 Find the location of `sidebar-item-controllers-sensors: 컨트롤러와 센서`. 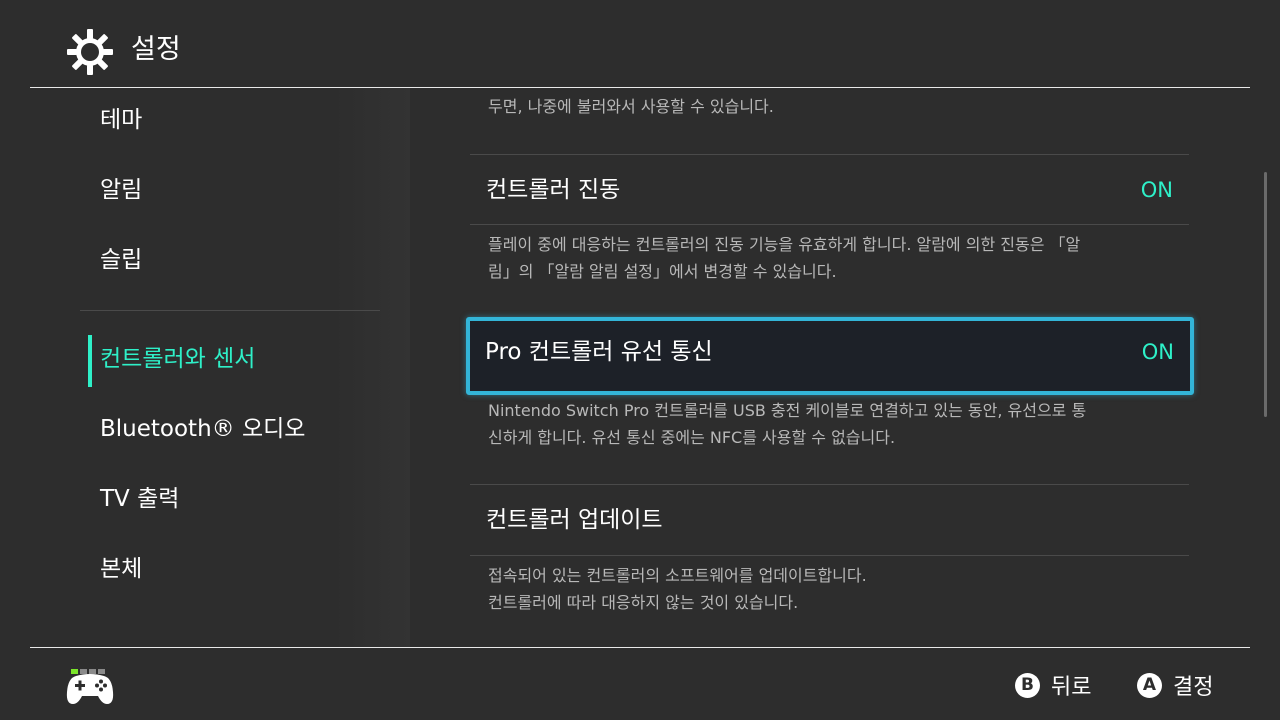

sidebar-item-controllers-sensors: 컨트롤러와 센서 is located at coordinates (250, 359).